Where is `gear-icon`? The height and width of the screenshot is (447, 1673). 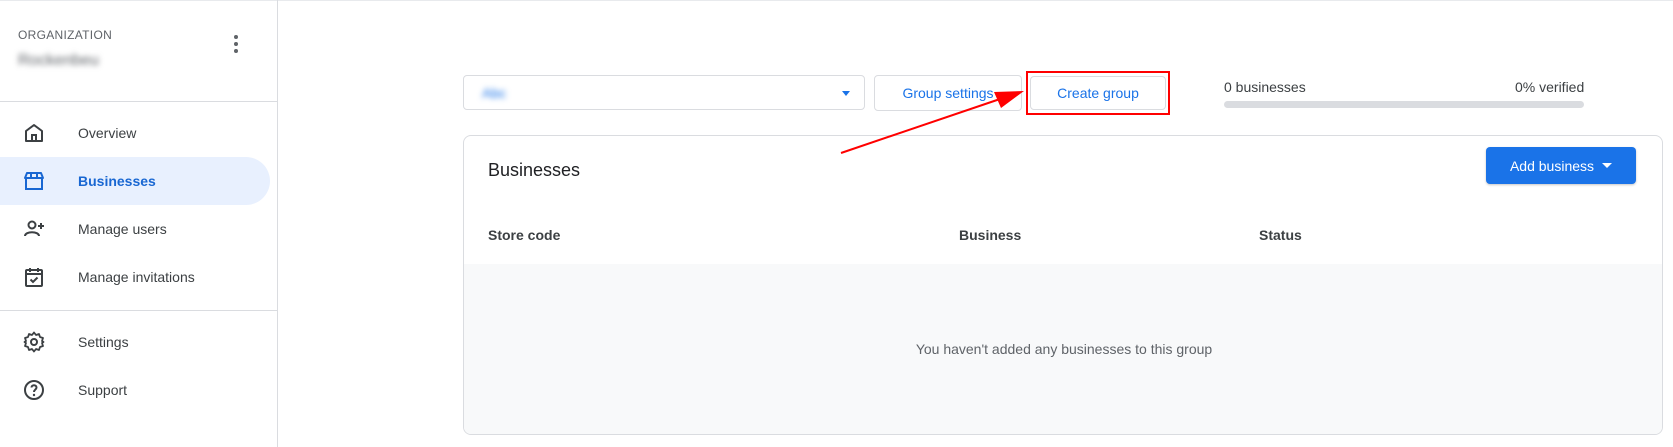 gear-icon is located at coordinates (34, 342).